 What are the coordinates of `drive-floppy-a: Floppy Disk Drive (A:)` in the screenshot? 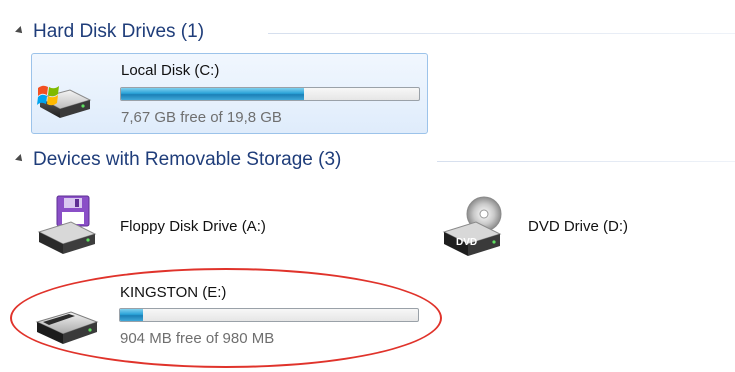 It's located at (191, 226).